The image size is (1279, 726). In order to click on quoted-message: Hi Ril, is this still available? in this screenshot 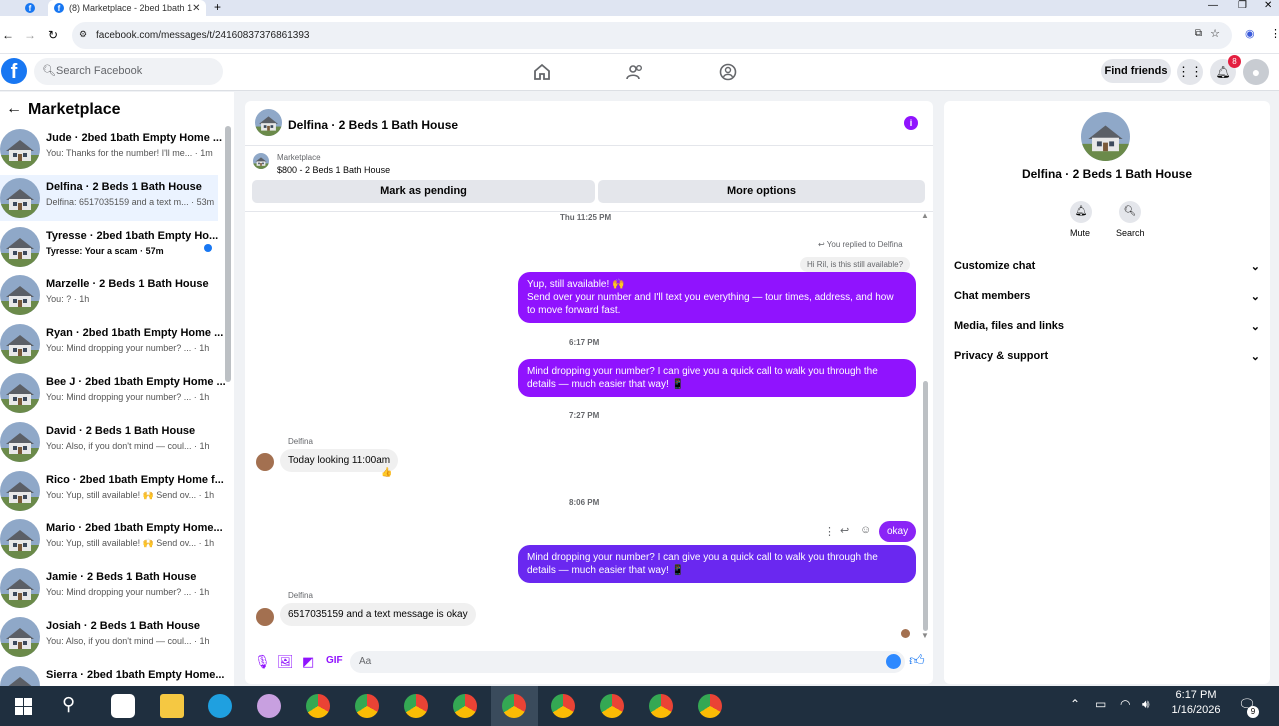, I will do `click(855, 264)`.